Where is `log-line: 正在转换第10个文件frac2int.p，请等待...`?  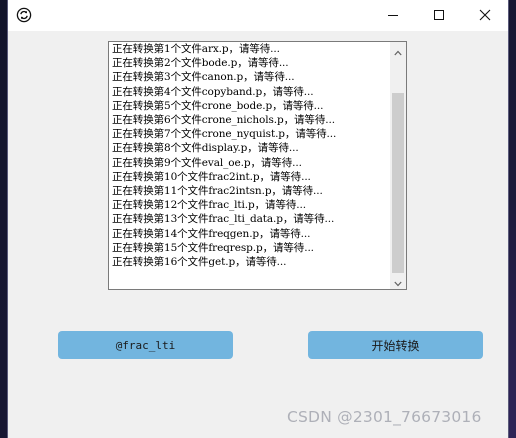
log-line: 正在转换第10个文件frac2int.p，请等待... is located at coordinates (211, 176).